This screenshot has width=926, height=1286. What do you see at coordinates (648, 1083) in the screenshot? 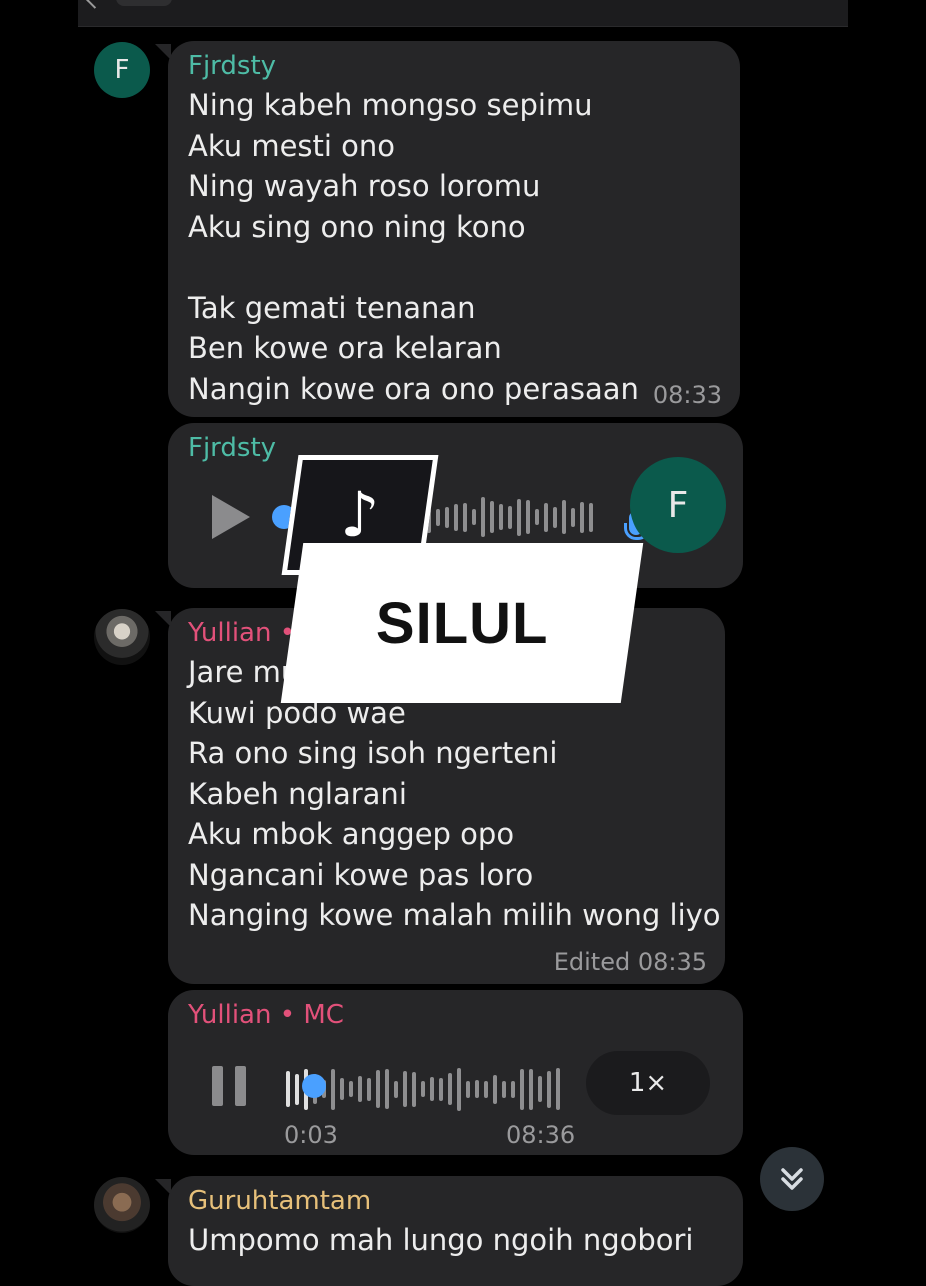
I see `playback-speed-button: 1×` at bounding box center [648, 1083].